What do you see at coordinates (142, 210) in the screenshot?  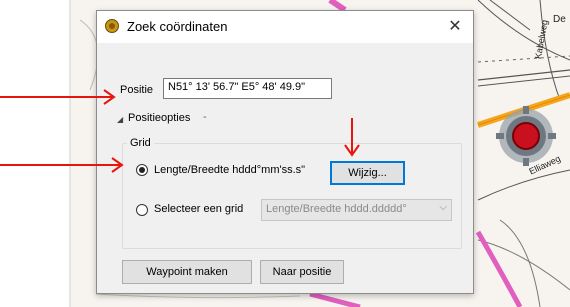 I see `radio-select-grid` at bounding box center [142, 210].